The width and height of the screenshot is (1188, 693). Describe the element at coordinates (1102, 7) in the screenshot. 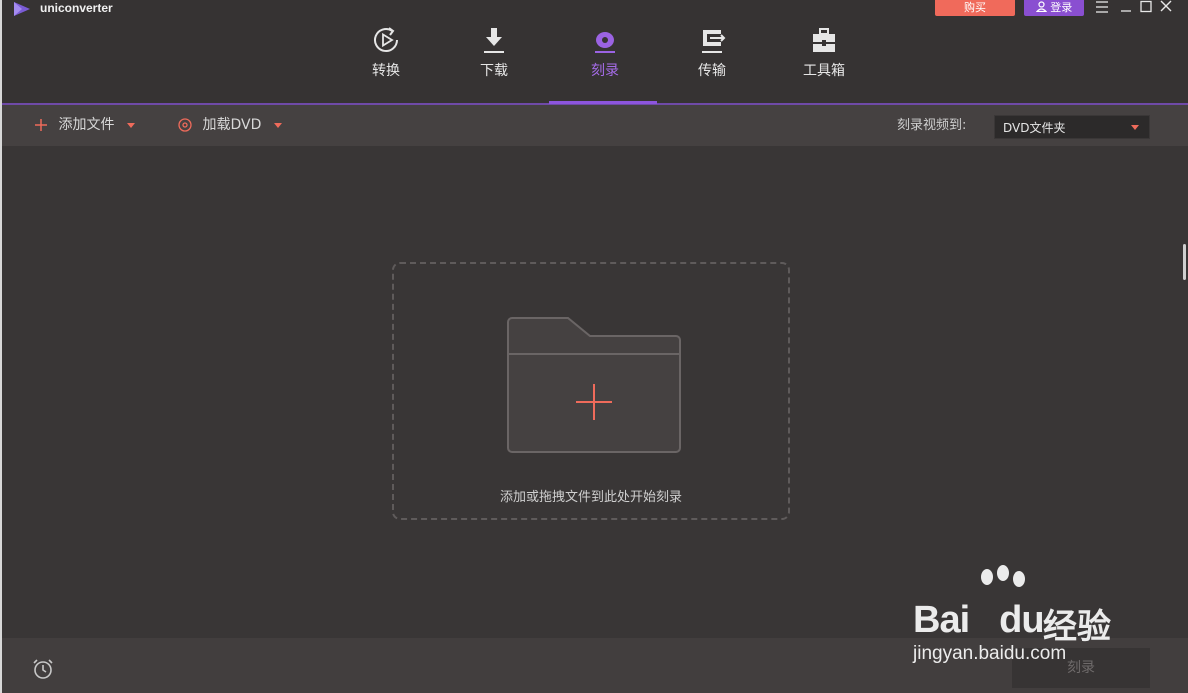

I see `menu-icon` at that location.